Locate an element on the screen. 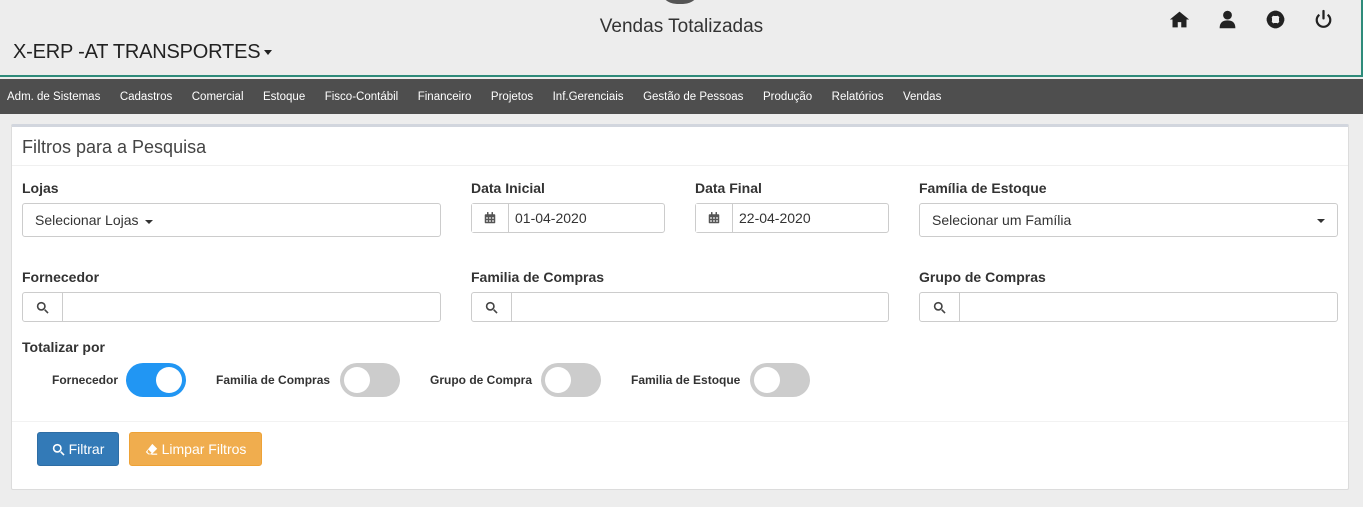  panel-title: Filtros para a Pesquisa is located at coordinates (114, 147).